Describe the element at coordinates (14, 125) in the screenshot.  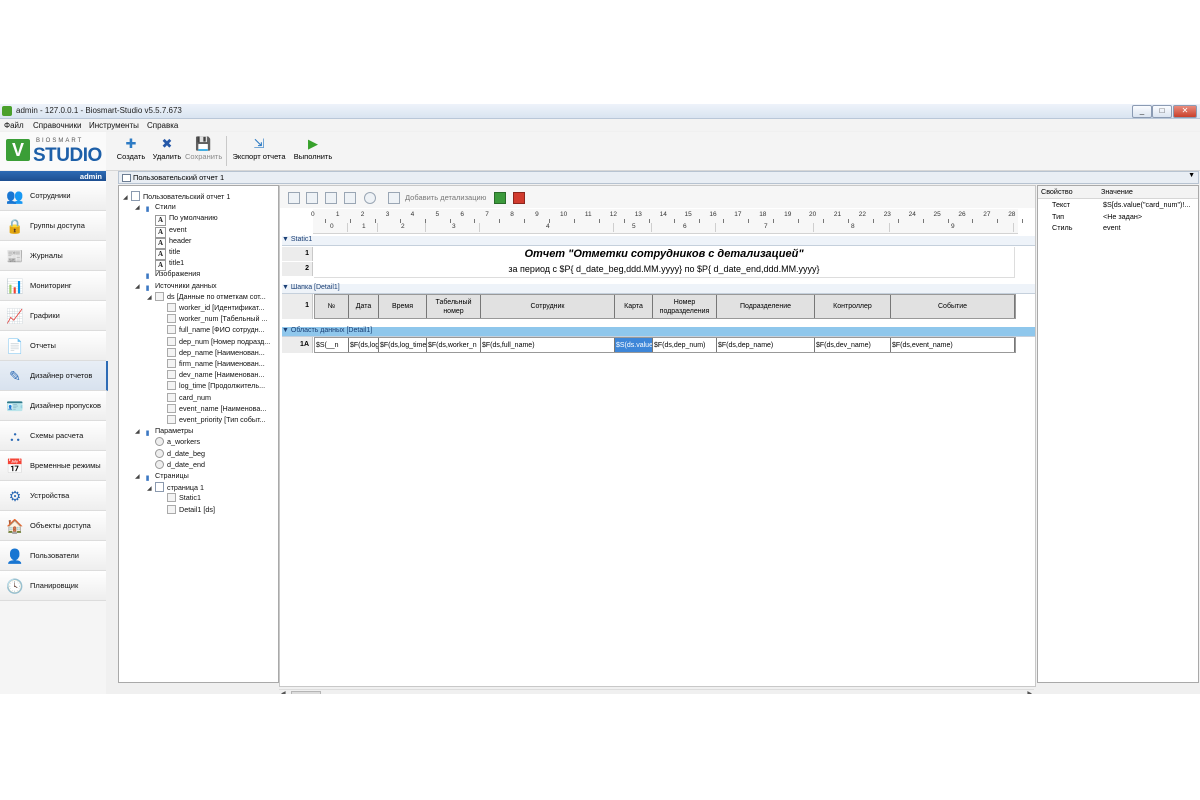
I see `menu-item-0: Файл` at that location.